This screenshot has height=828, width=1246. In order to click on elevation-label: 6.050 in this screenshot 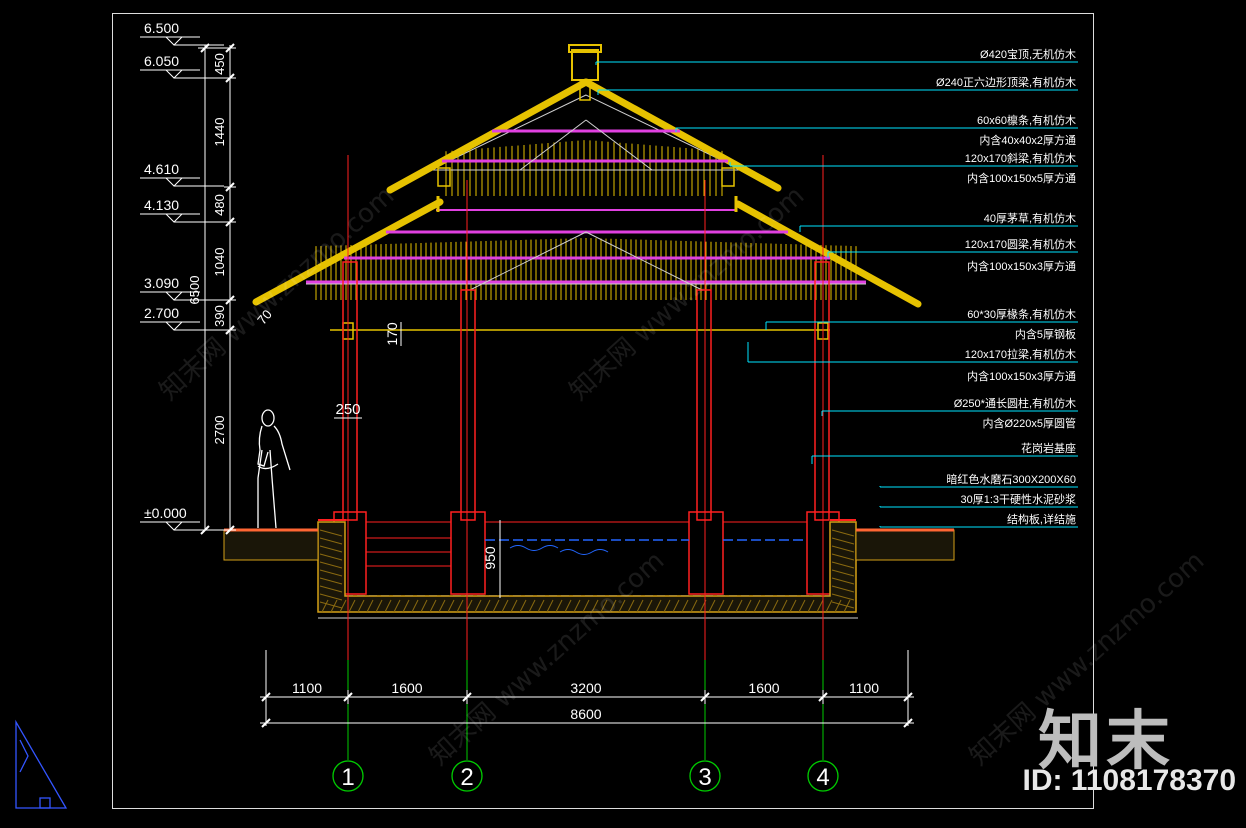, I will do `click(161, 61)`.